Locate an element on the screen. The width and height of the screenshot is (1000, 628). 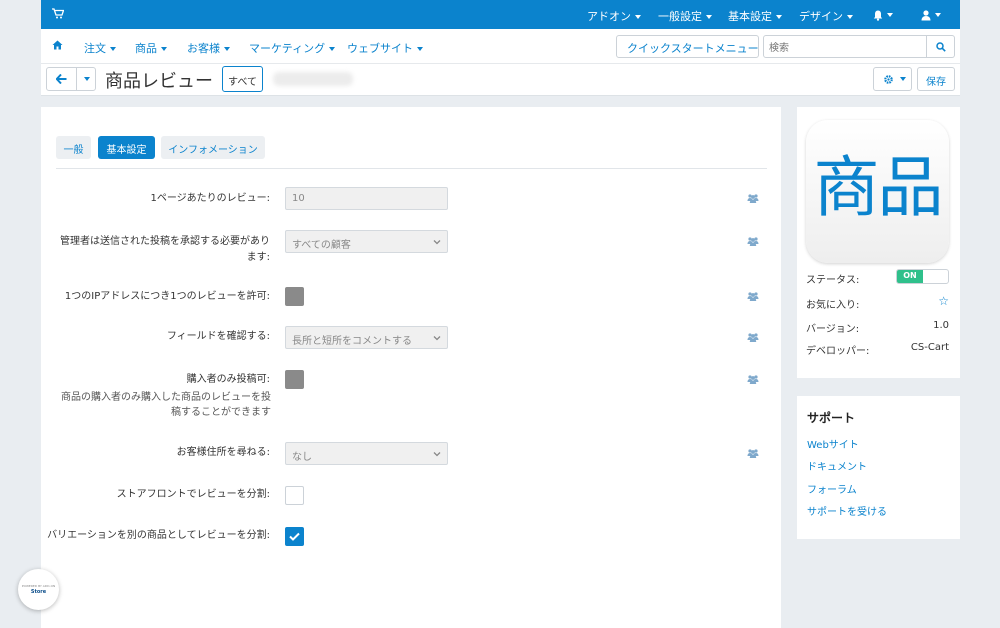
nav-marketing: マーケティング is located at coordinates (292, 48).